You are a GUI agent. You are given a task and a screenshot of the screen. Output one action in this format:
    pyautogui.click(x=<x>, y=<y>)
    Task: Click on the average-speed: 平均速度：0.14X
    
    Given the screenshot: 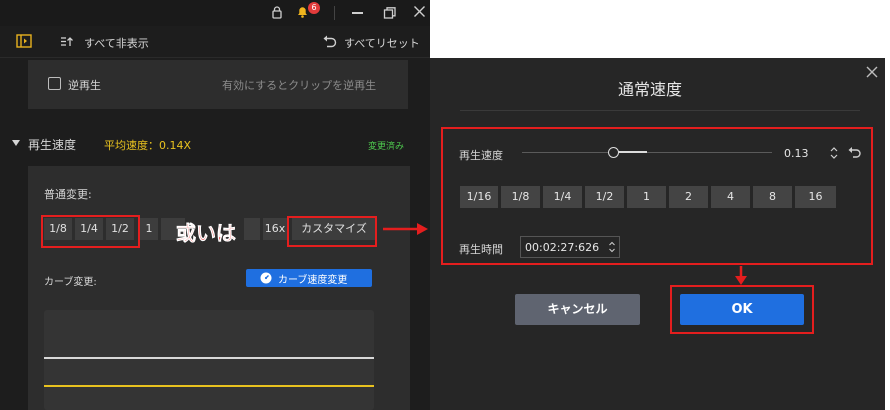 What is the action you would take?
    pyautogui.click(x=148, y=145)
    